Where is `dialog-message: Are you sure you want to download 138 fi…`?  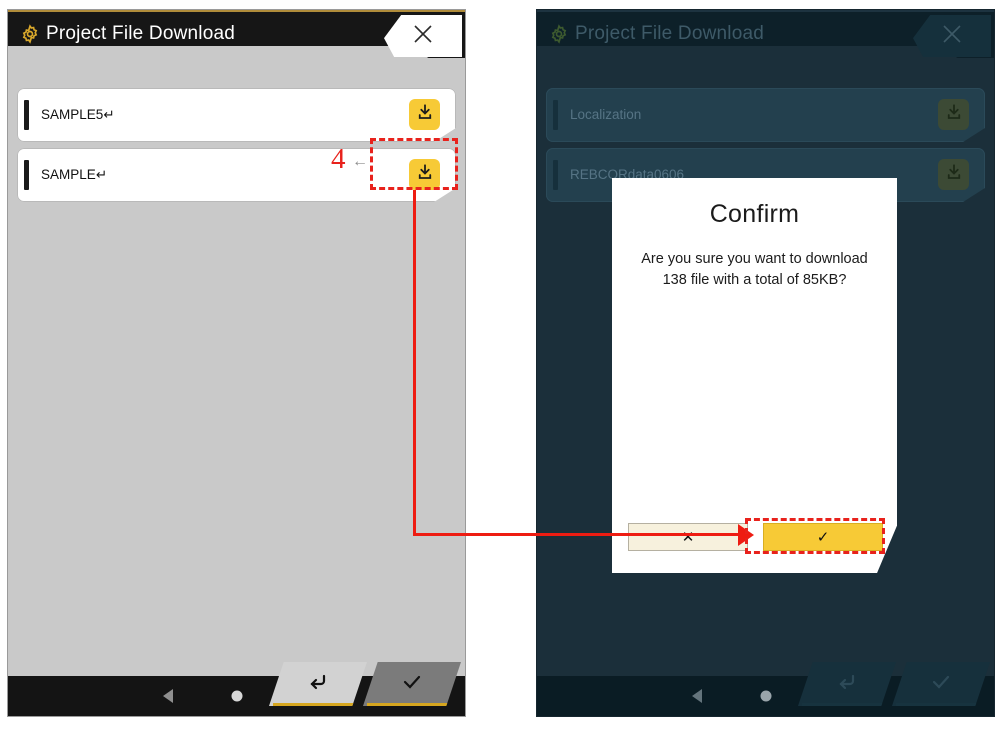 dialog-message: Are you sure you want to download 138 fi… is located at coordinates (754, 269).